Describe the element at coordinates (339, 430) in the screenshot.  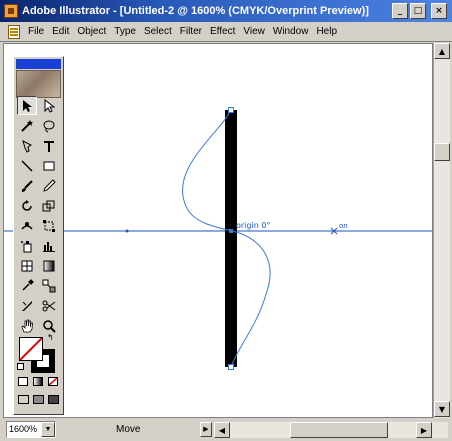
I see `horizontal-scroll-thumb` at that location.